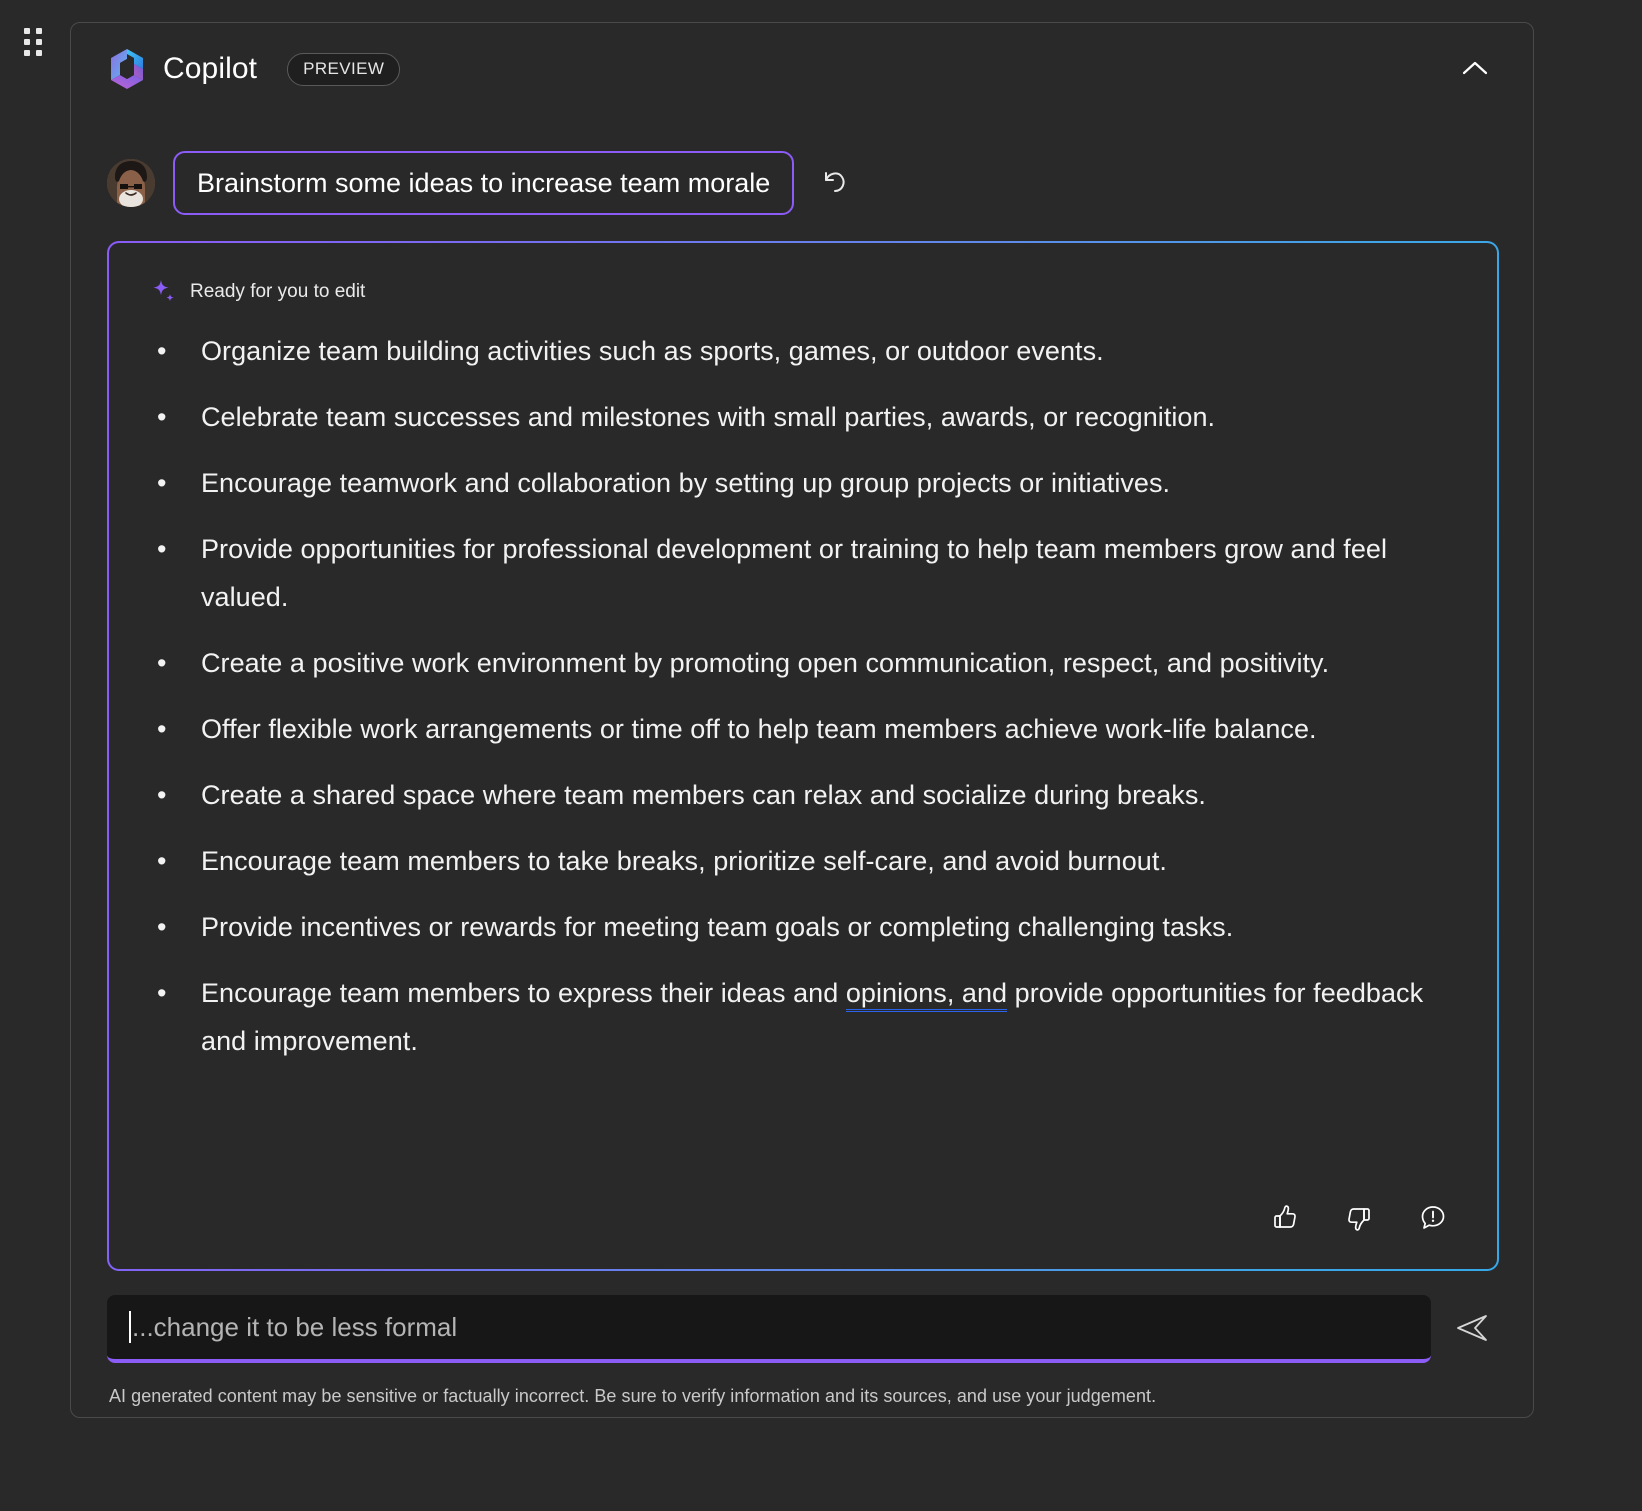 The image size is (1642, 1511). What do you see at coordinates (807, 292) in the screenshot?
I see `response-status: Ready for you to edit` at bounding box center [807, 292].